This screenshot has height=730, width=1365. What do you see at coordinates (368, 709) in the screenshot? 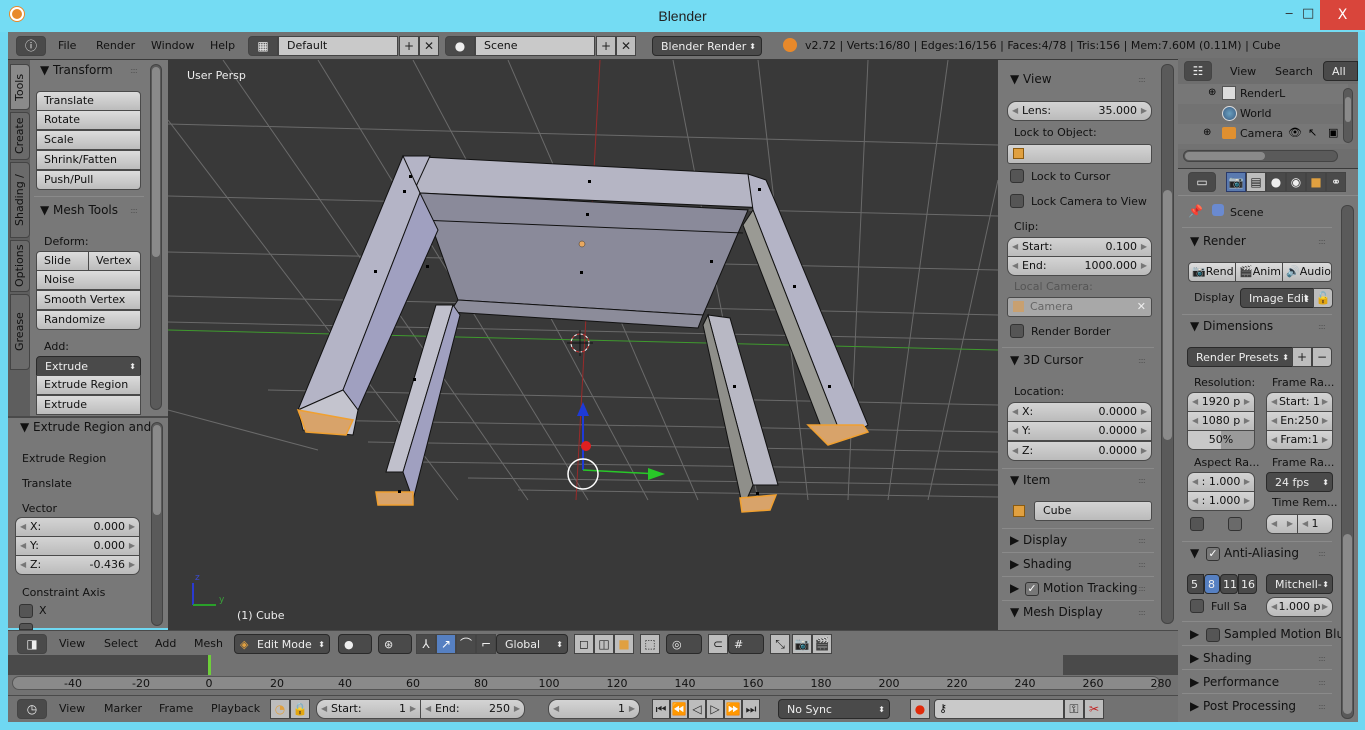
I see `frame-start-field: ◀ Start: 1 ▶` at bounding box center [368, 709].